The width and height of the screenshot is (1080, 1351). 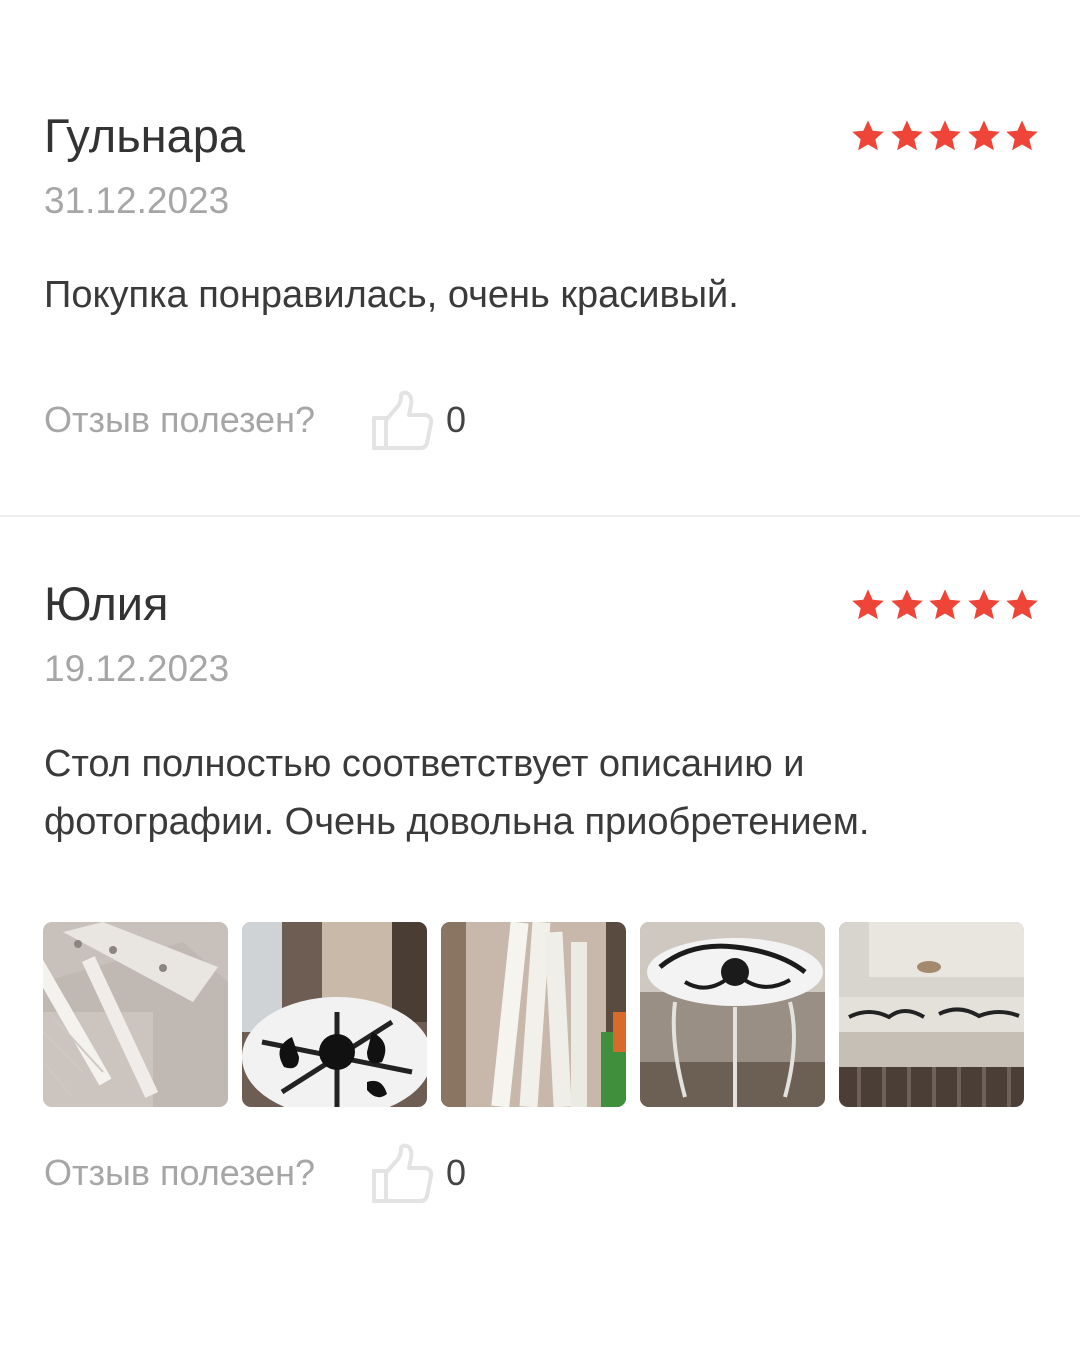 What do you see at coordinates (145, 135) in the screenshot?
I see `review-author: Гульнара` at bounding box center [145, 135].